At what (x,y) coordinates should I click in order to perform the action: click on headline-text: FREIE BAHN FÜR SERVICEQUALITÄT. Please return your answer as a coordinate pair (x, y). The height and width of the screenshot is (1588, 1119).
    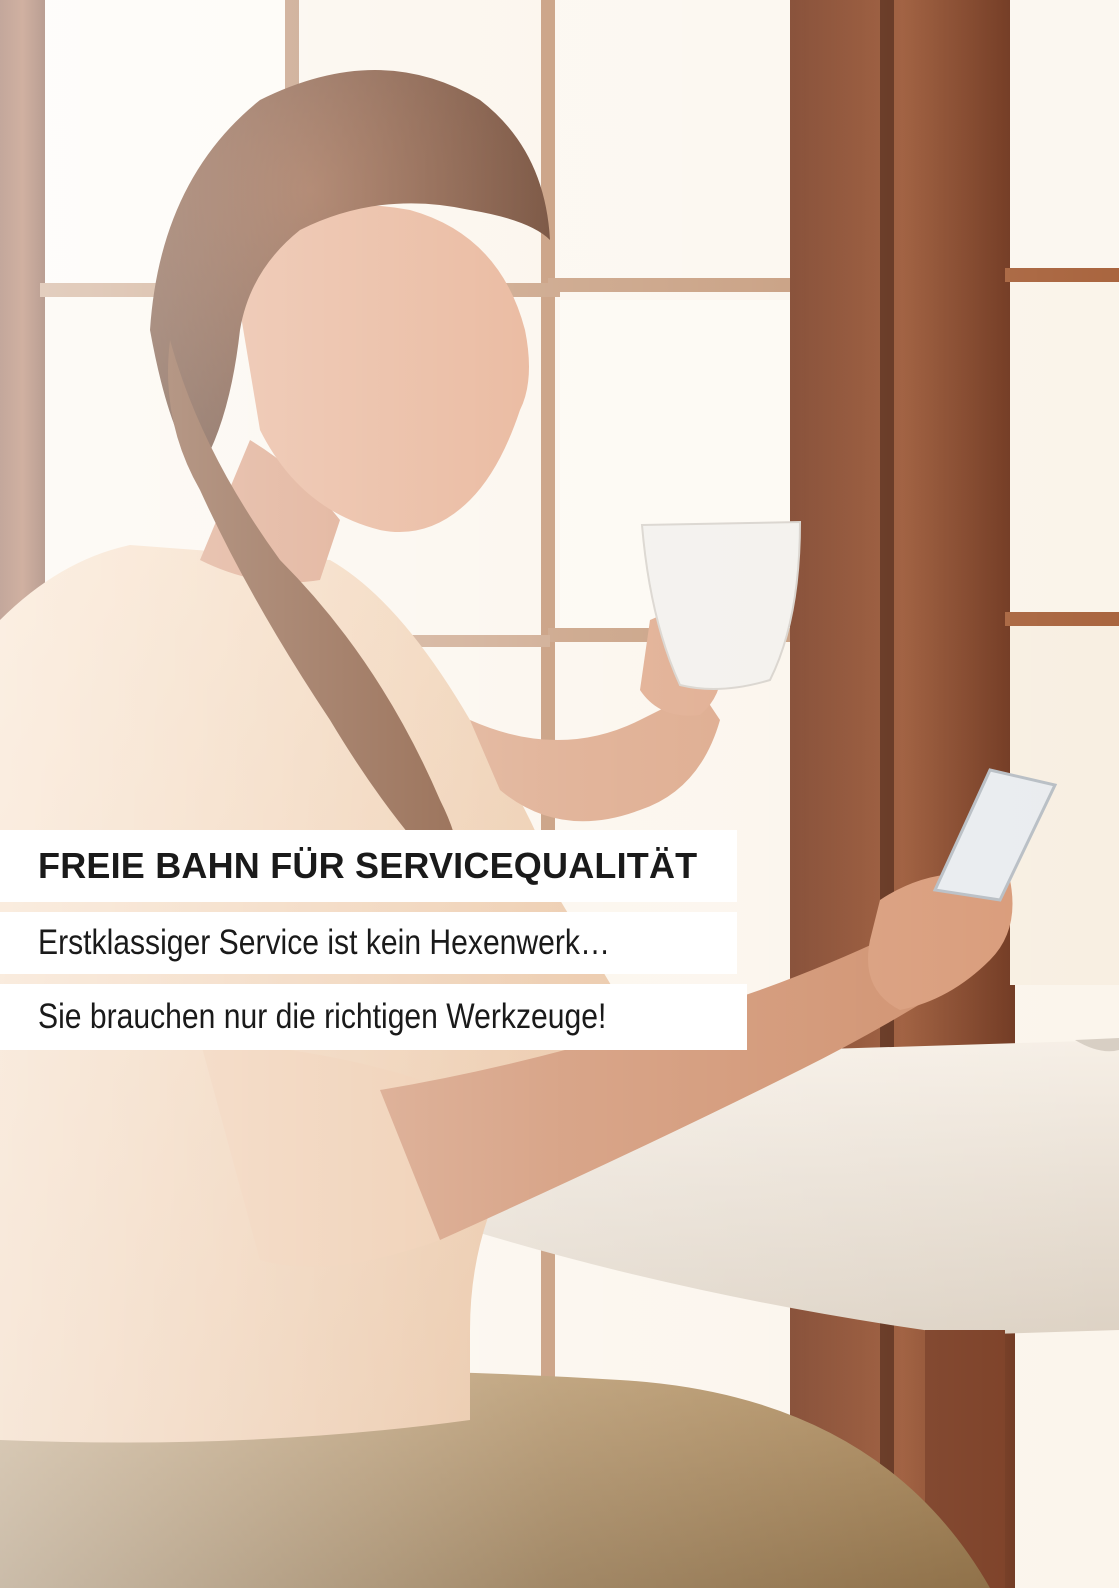
    Looking at the image, I should click on (368, 865).